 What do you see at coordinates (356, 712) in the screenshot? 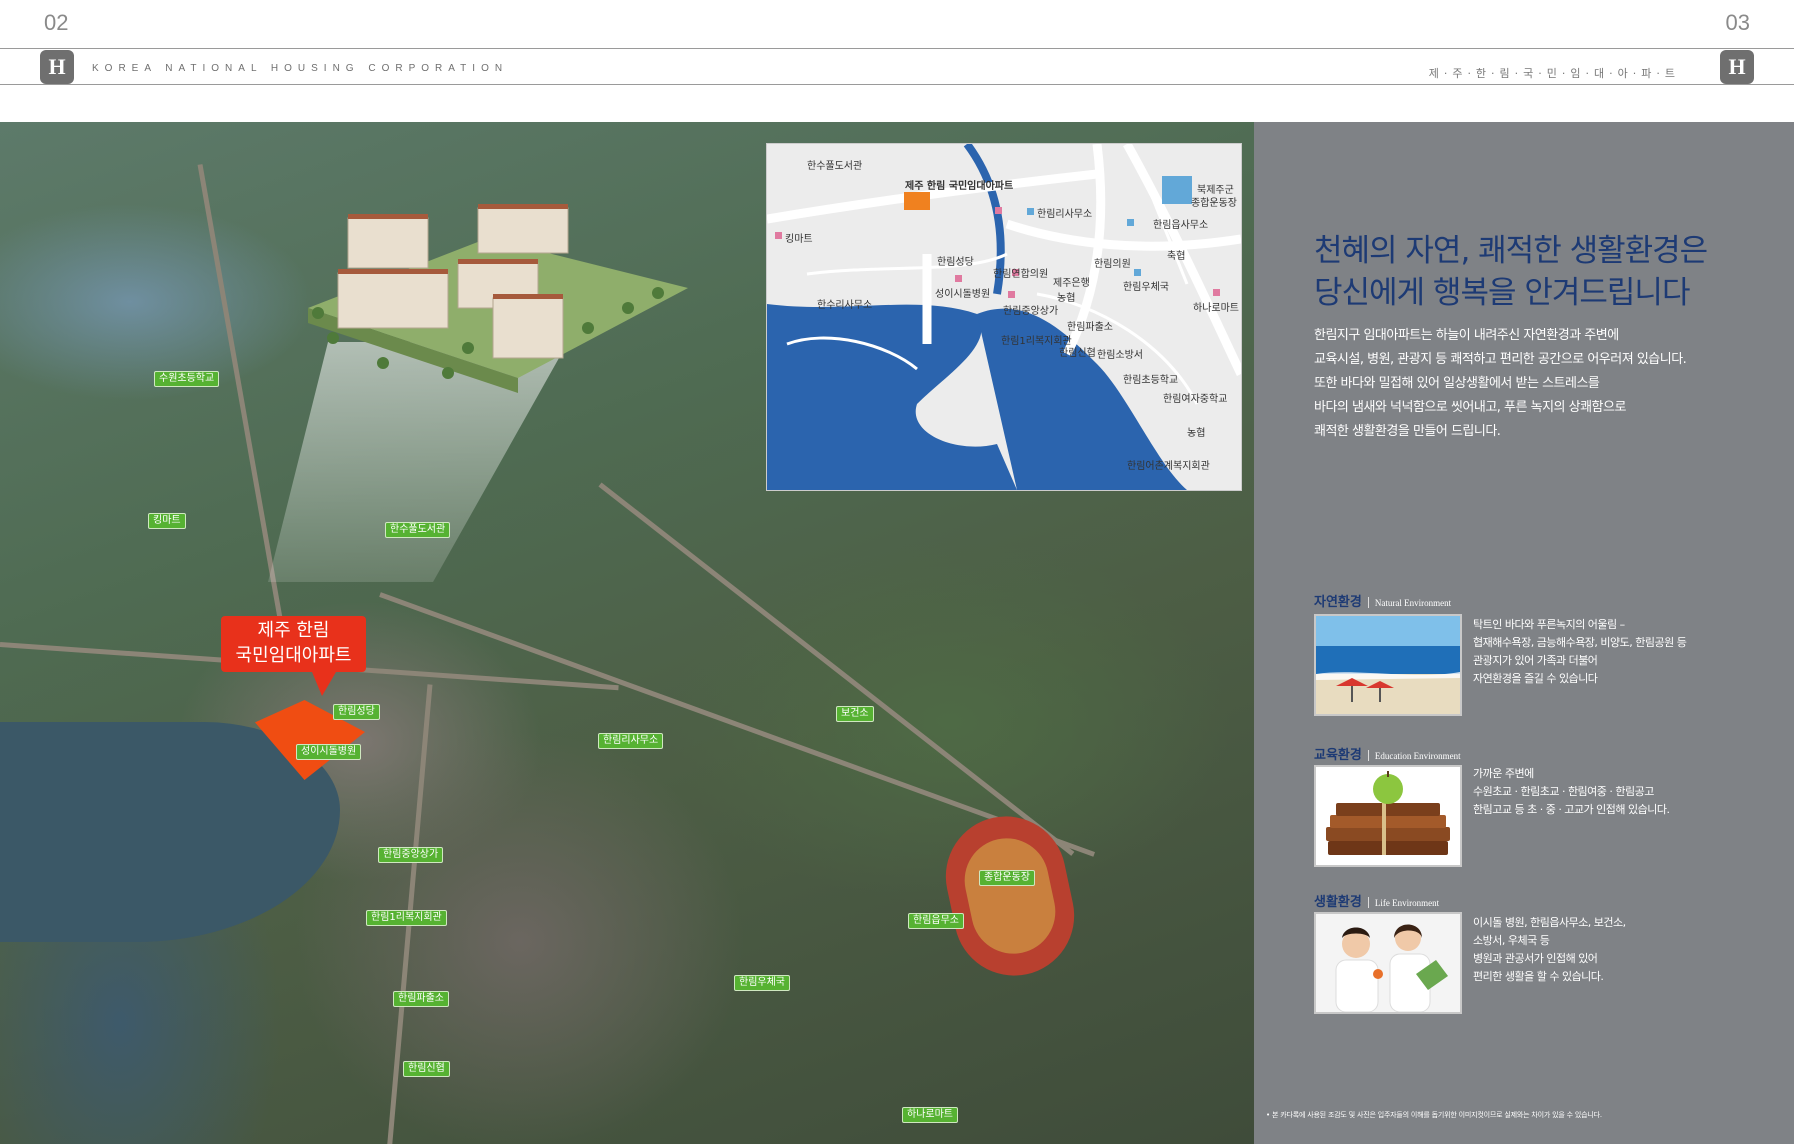
I see `label-hallim-church: 한림성당` at bounding box center [356, 712].